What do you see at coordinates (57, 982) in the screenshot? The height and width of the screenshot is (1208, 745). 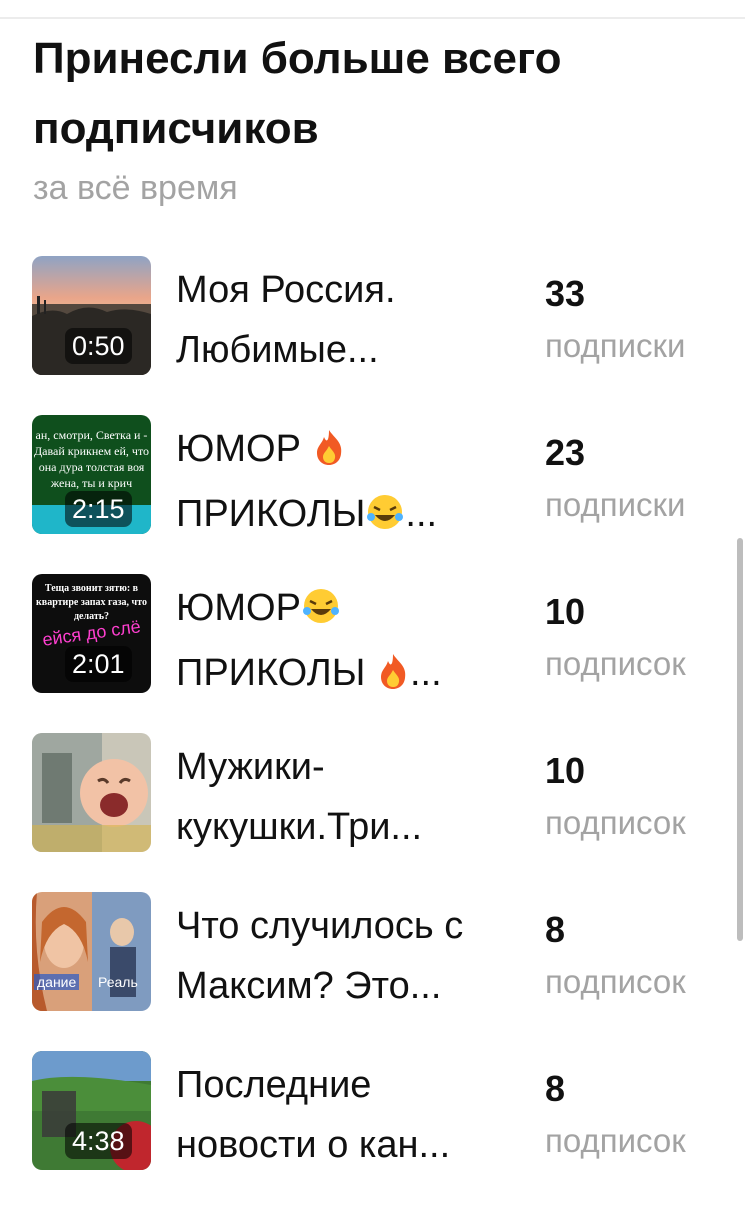 I see `thumbnail-caption-left: дание` at bounding box center [57, 982].